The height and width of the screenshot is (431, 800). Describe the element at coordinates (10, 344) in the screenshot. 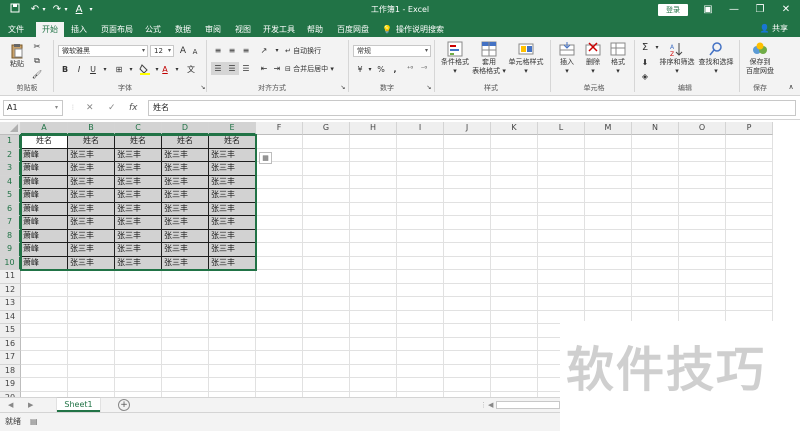

I see `row-header: 16` at that location.